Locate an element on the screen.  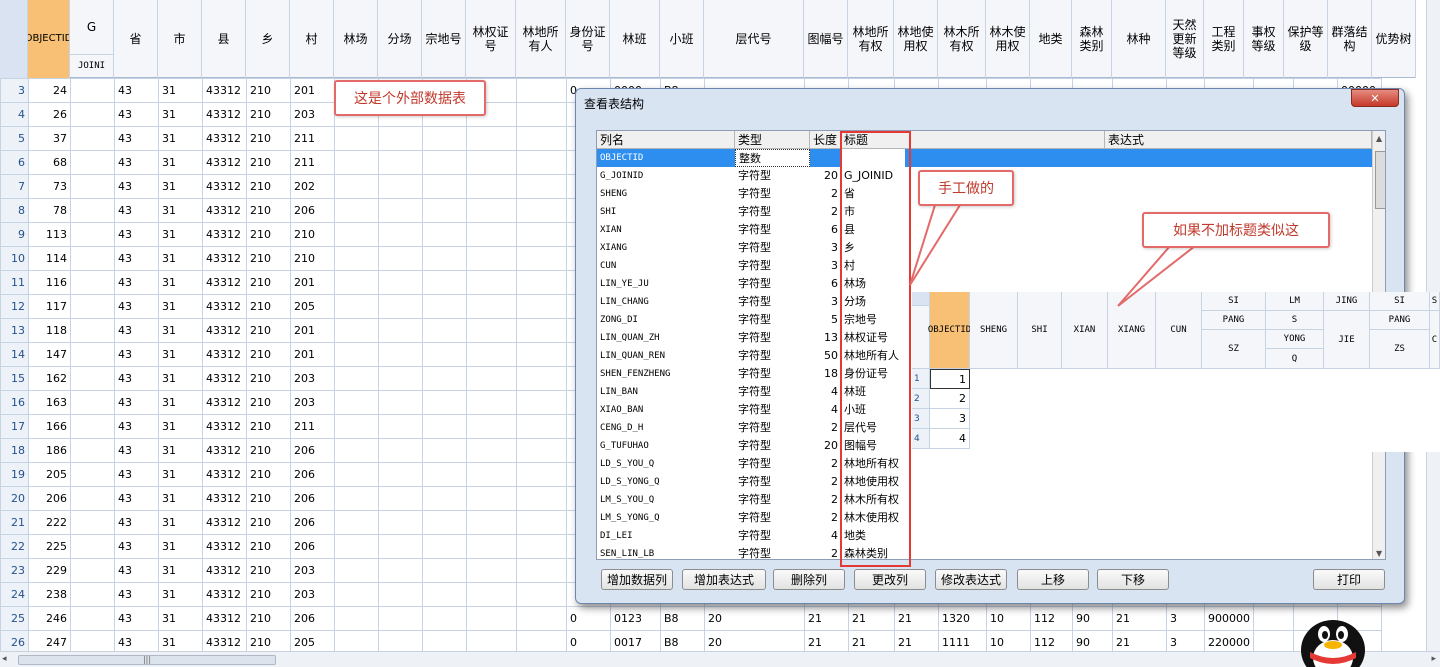
callout-no-caption: 如果不加标题类似这 is located at coordinates (1236, 230).